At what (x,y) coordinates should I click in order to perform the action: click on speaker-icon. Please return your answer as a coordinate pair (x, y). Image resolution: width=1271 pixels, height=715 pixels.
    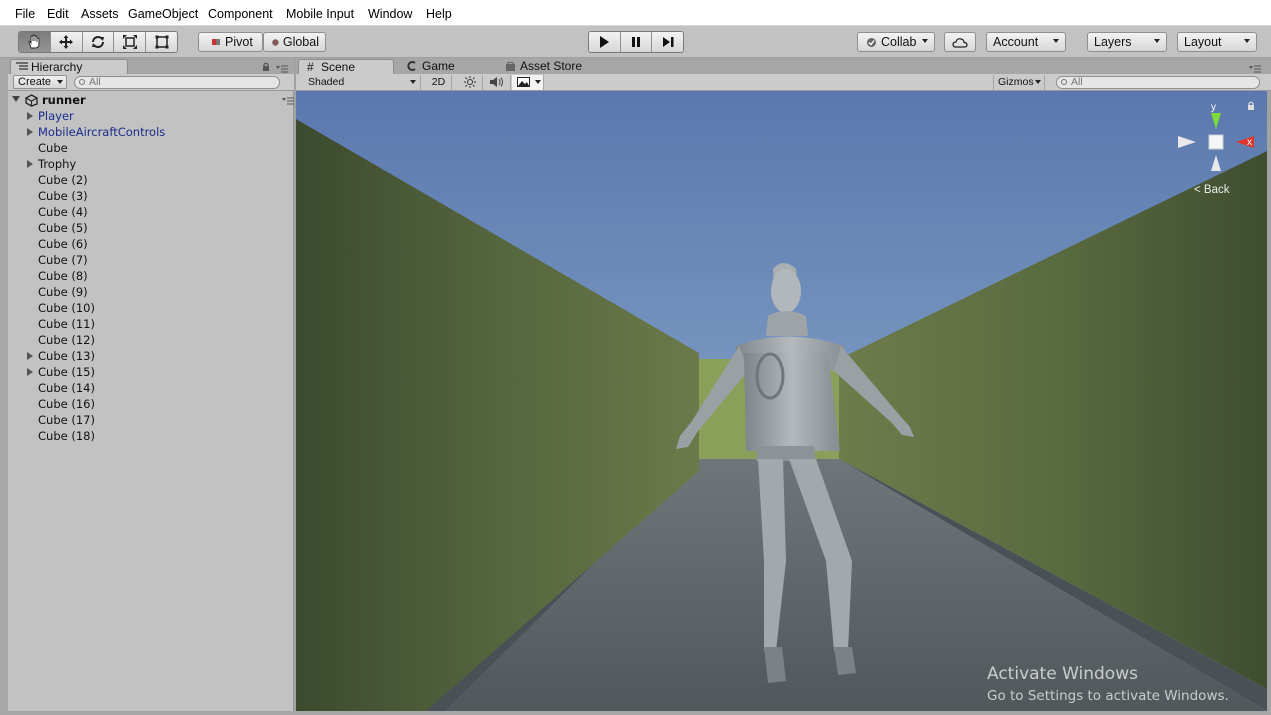
    Looking at the image, I should click on (496, 82).